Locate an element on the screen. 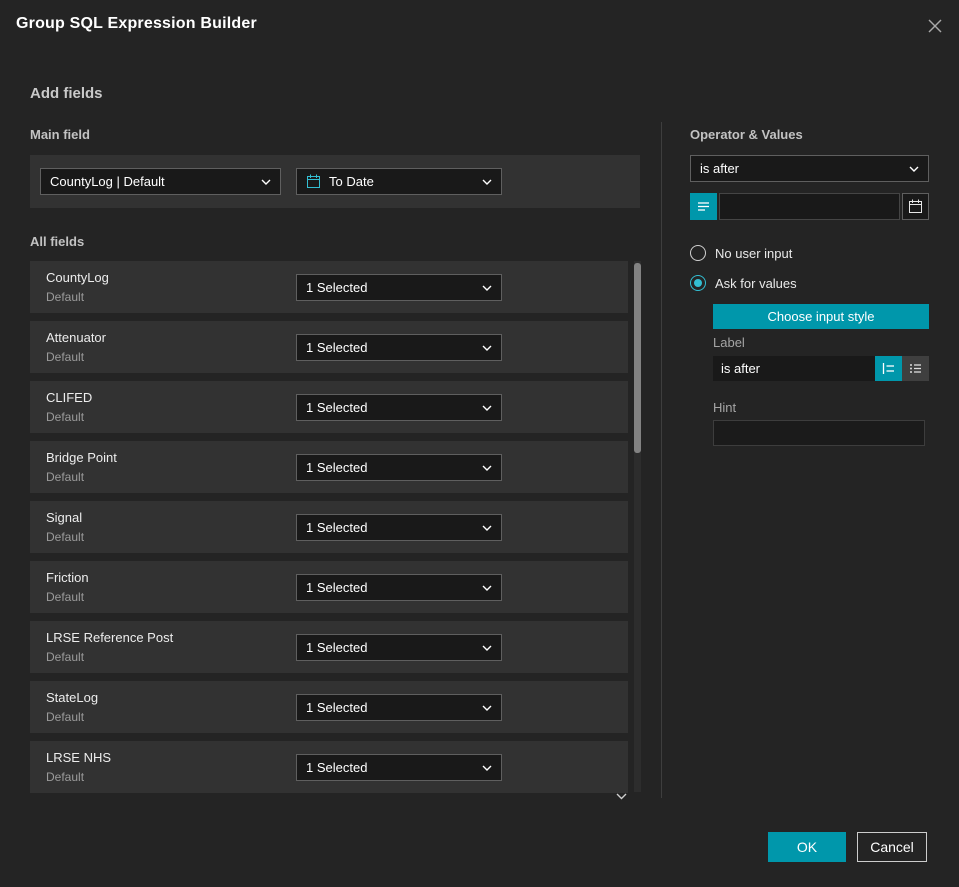  no-user-input-radio: No user input is located at coordinates (741, 253).